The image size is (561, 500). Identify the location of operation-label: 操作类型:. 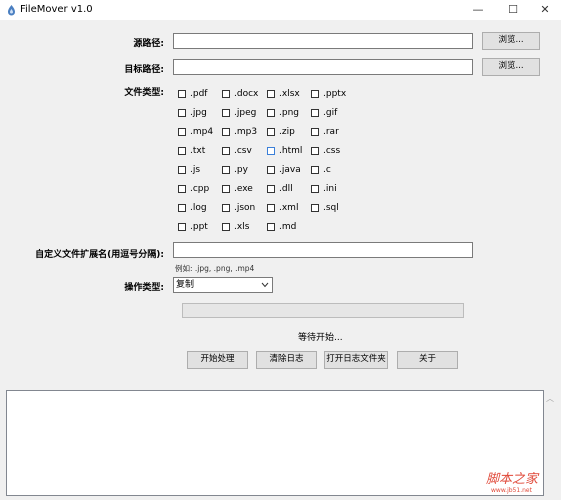
(144, 288).